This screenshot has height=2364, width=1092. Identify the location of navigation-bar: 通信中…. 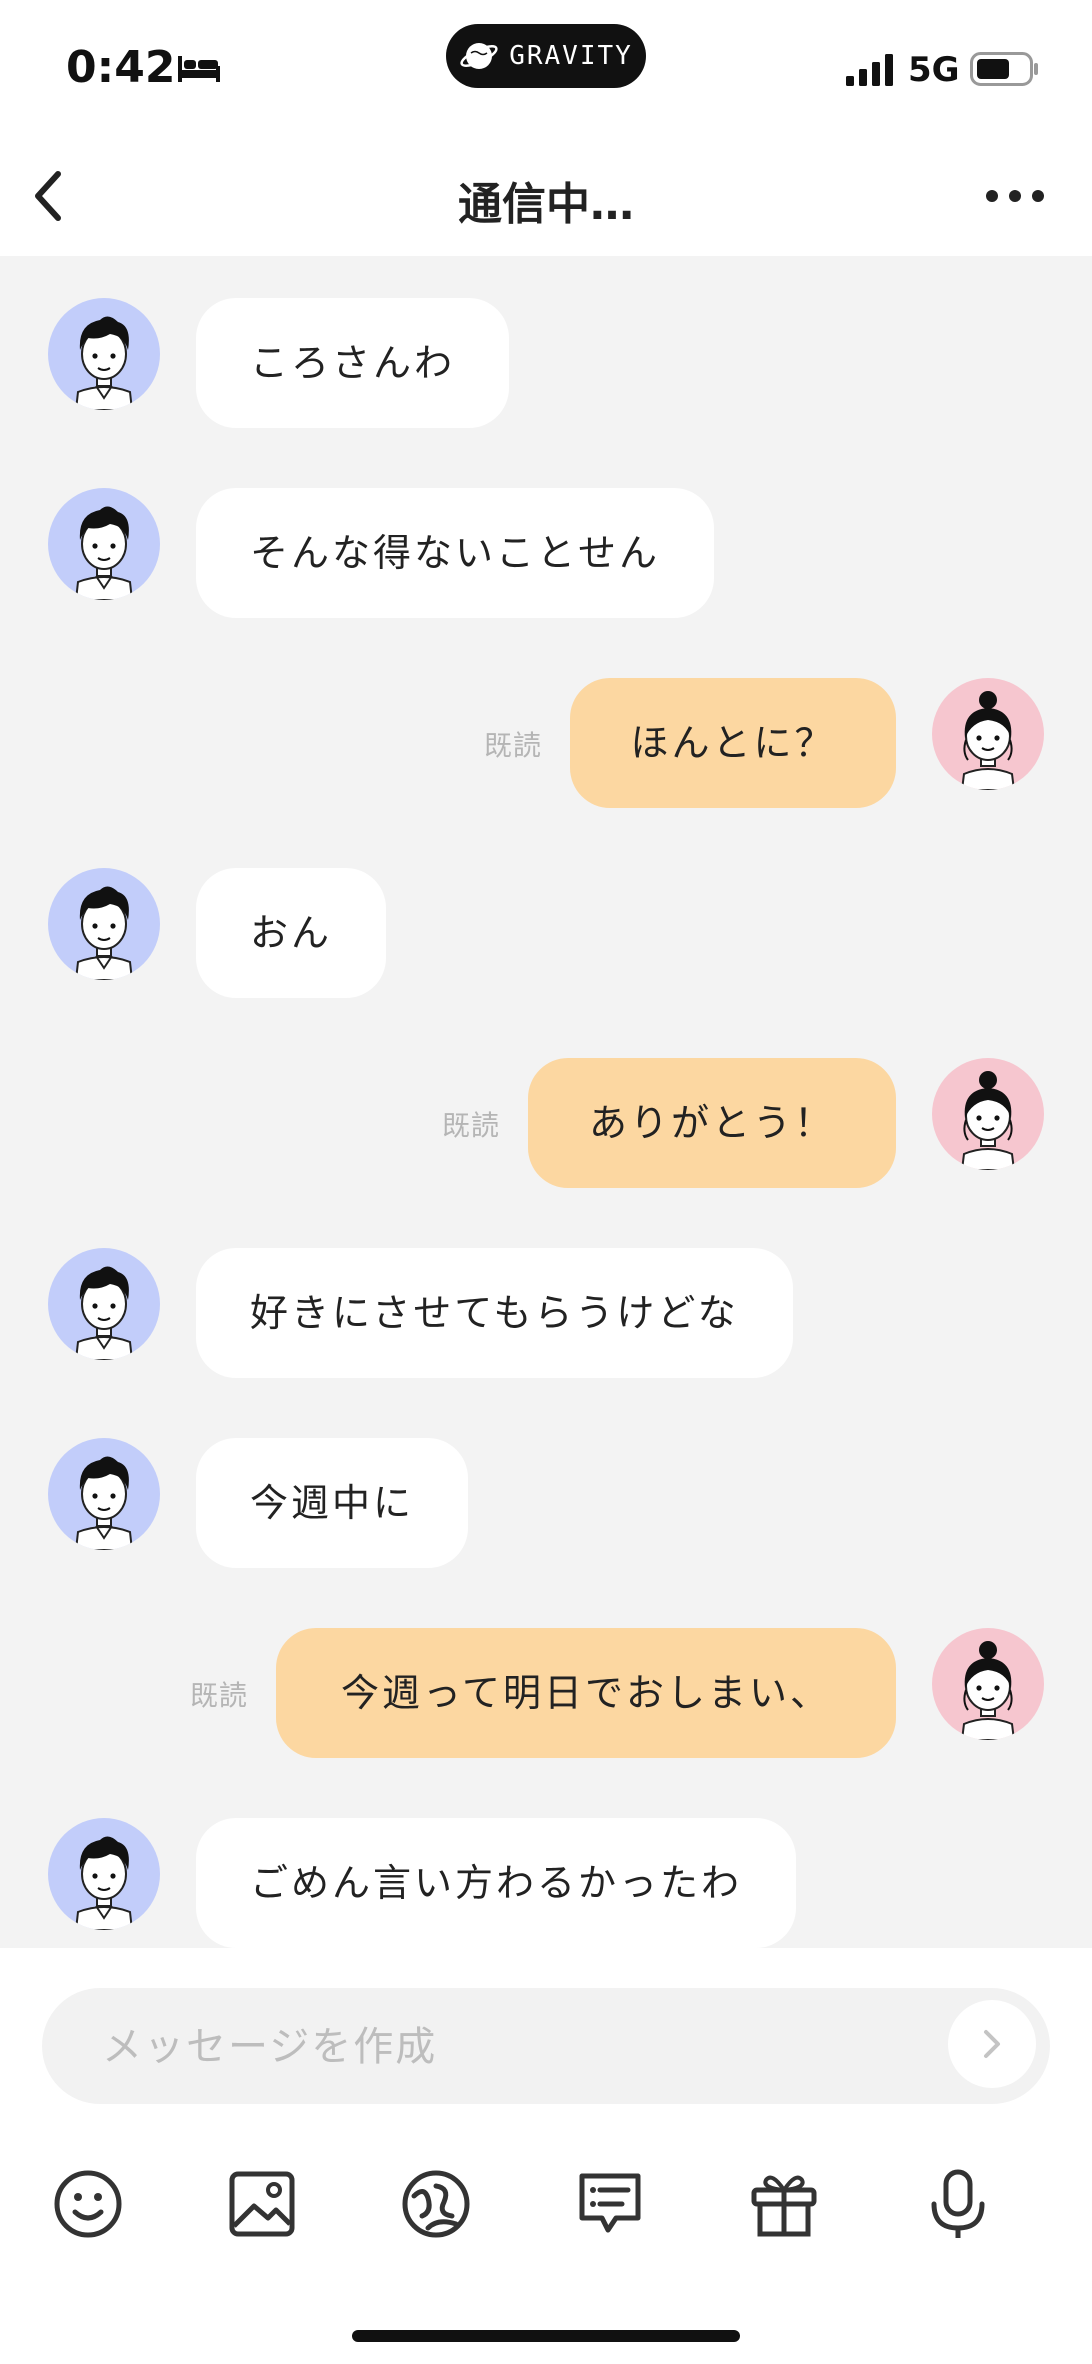
(546, 198).